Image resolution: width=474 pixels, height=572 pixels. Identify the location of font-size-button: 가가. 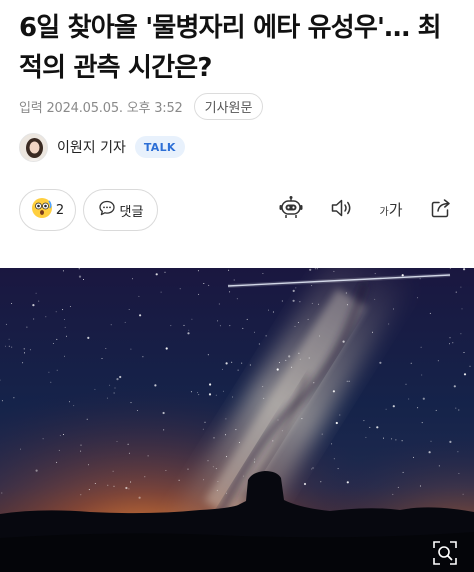
(391, 210).